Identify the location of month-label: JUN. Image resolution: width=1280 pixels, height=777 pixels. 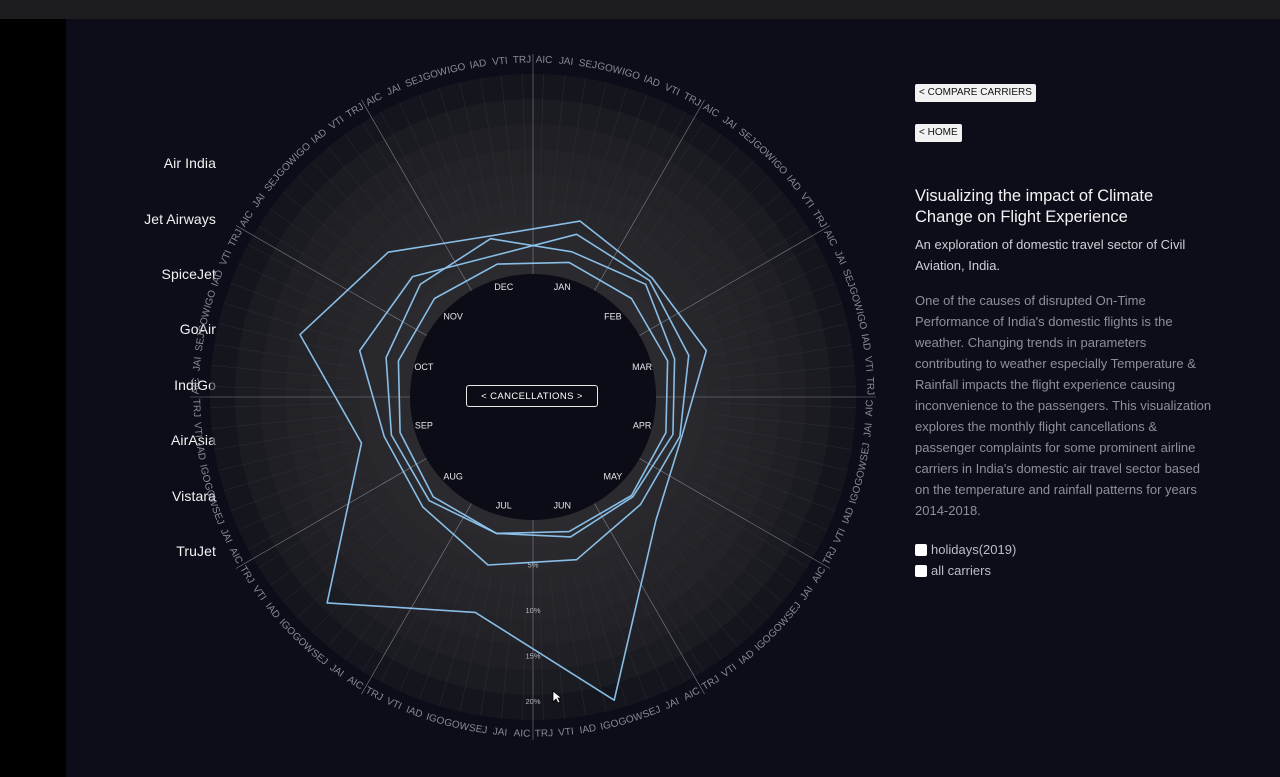
(562, 506).